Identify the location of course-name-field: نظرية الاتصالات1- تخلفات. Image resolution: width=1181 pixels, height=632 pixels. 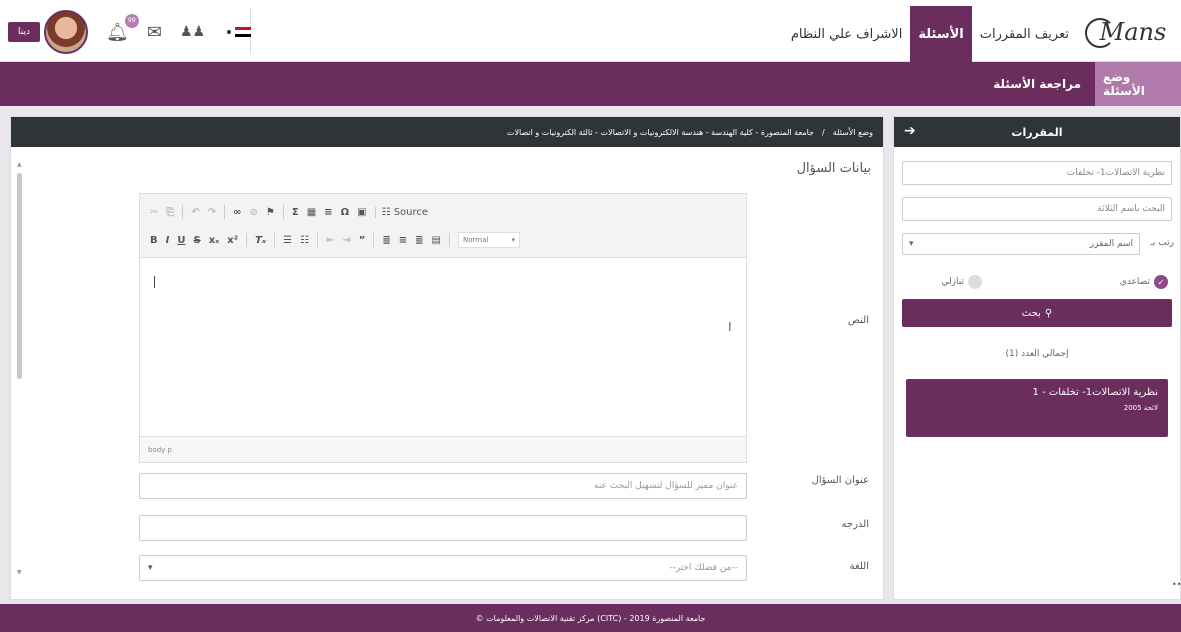
(1037, 173).